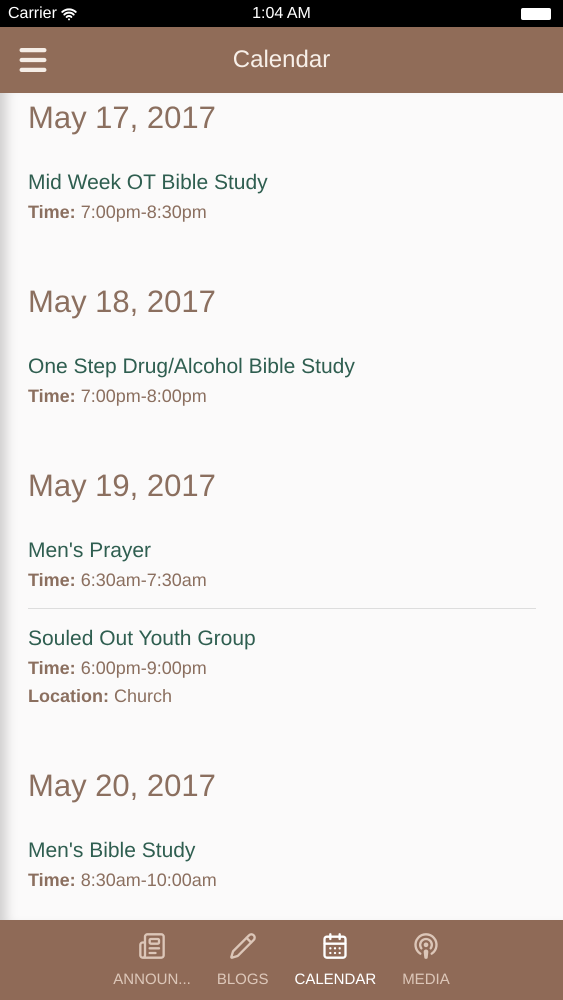  What do you see at coordinates (68, 14) in the screenshot?
I see `wifi-icon` at bounding box center [68, 14].